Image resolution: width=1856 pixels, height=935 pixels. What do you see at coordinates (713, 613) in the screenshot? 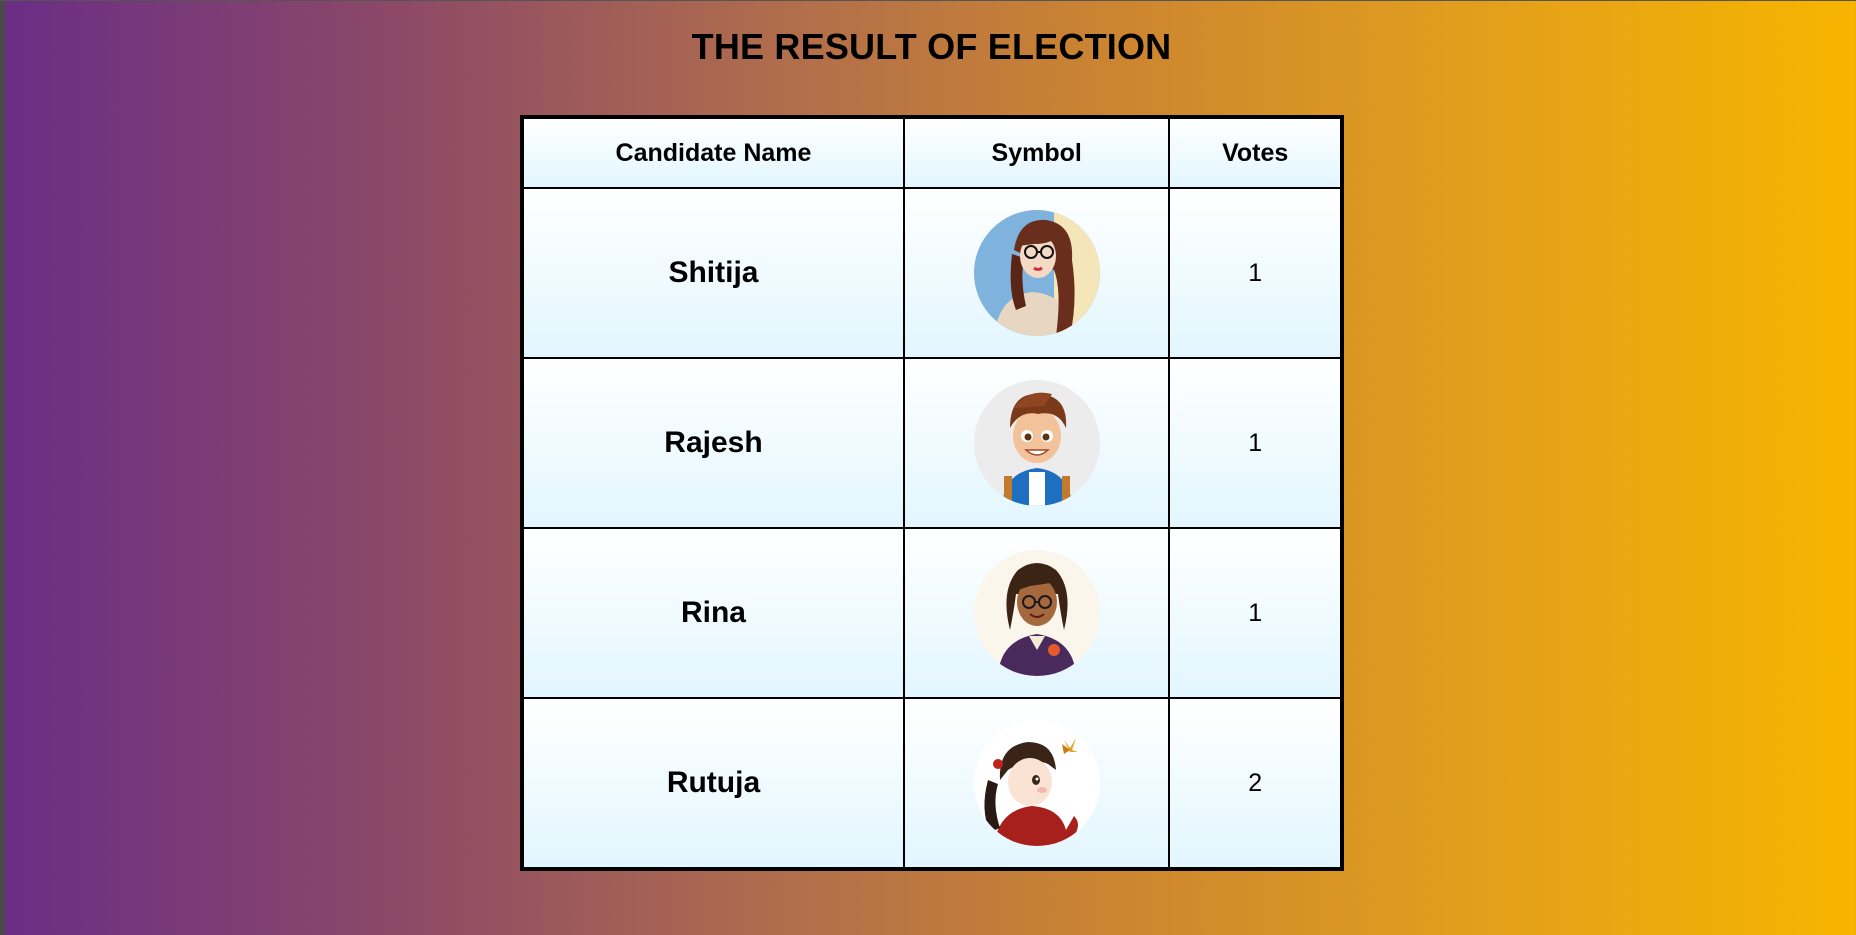
I see `candidate-name: Rina` at bounding box center [713, 613].